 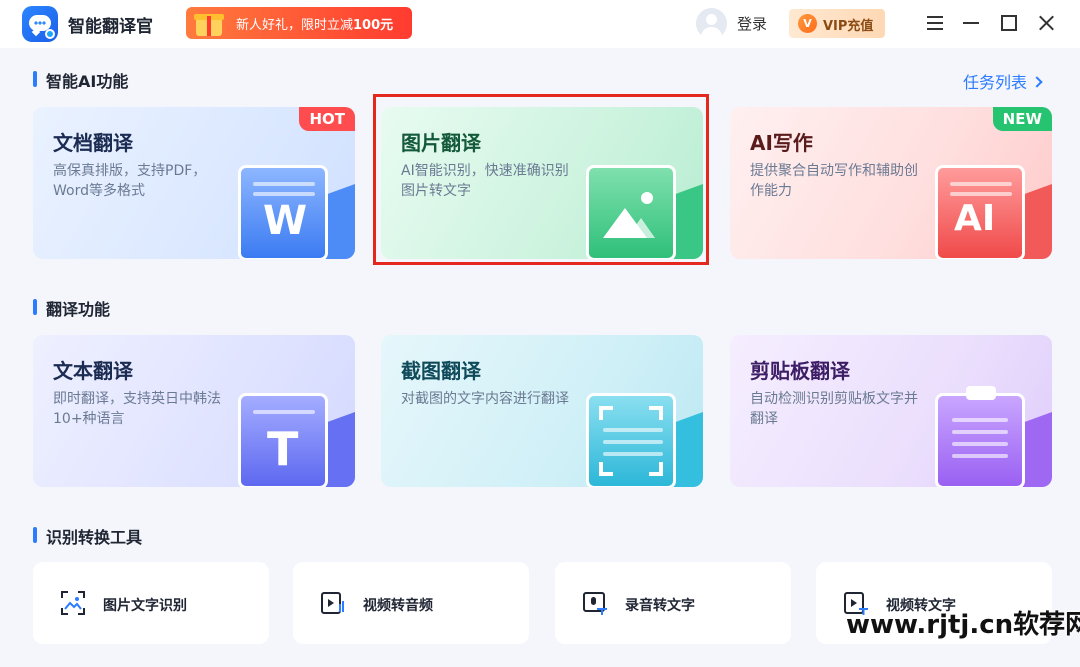 I want to click on card-desc: AI智能识别，快速准确识别图片转文字, so click(x=485, y=181).